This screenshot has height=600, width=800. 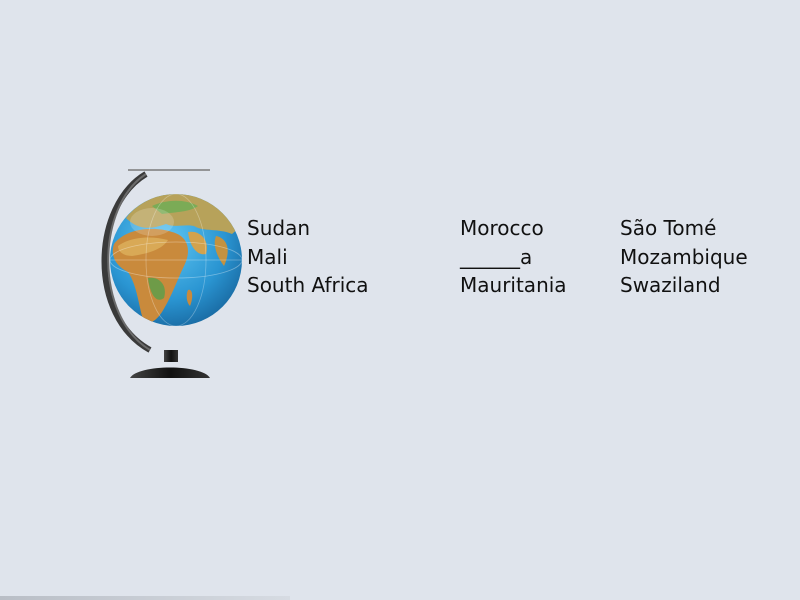 What do you see at coordinates (278, 228) in the screenshot?
I see `country-label: Sudan` at bounding box center [278, 228].